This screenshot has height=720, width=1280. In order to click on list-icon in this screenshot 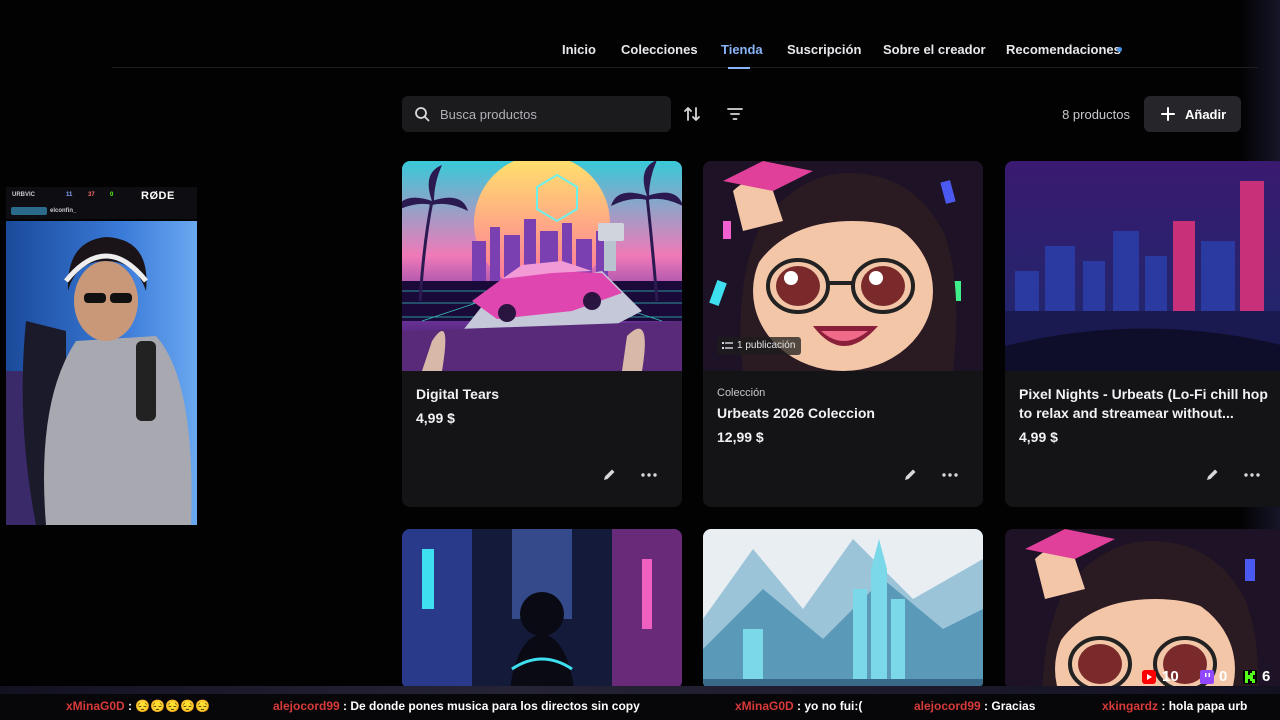, I will do `click(727, 345)`.